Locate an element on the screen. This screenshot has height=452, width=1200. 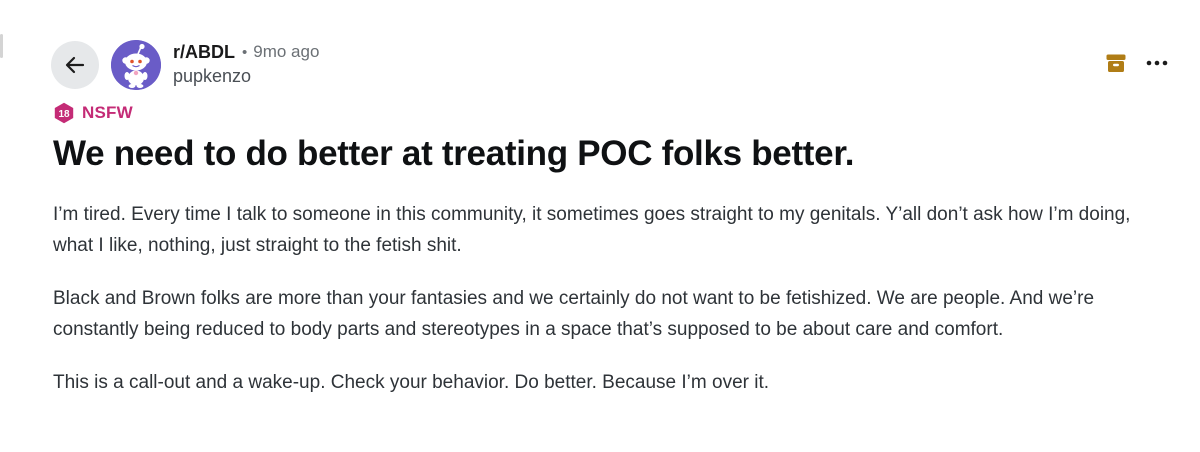
snoo-avatar-icon is located at coordinates (136, 65).